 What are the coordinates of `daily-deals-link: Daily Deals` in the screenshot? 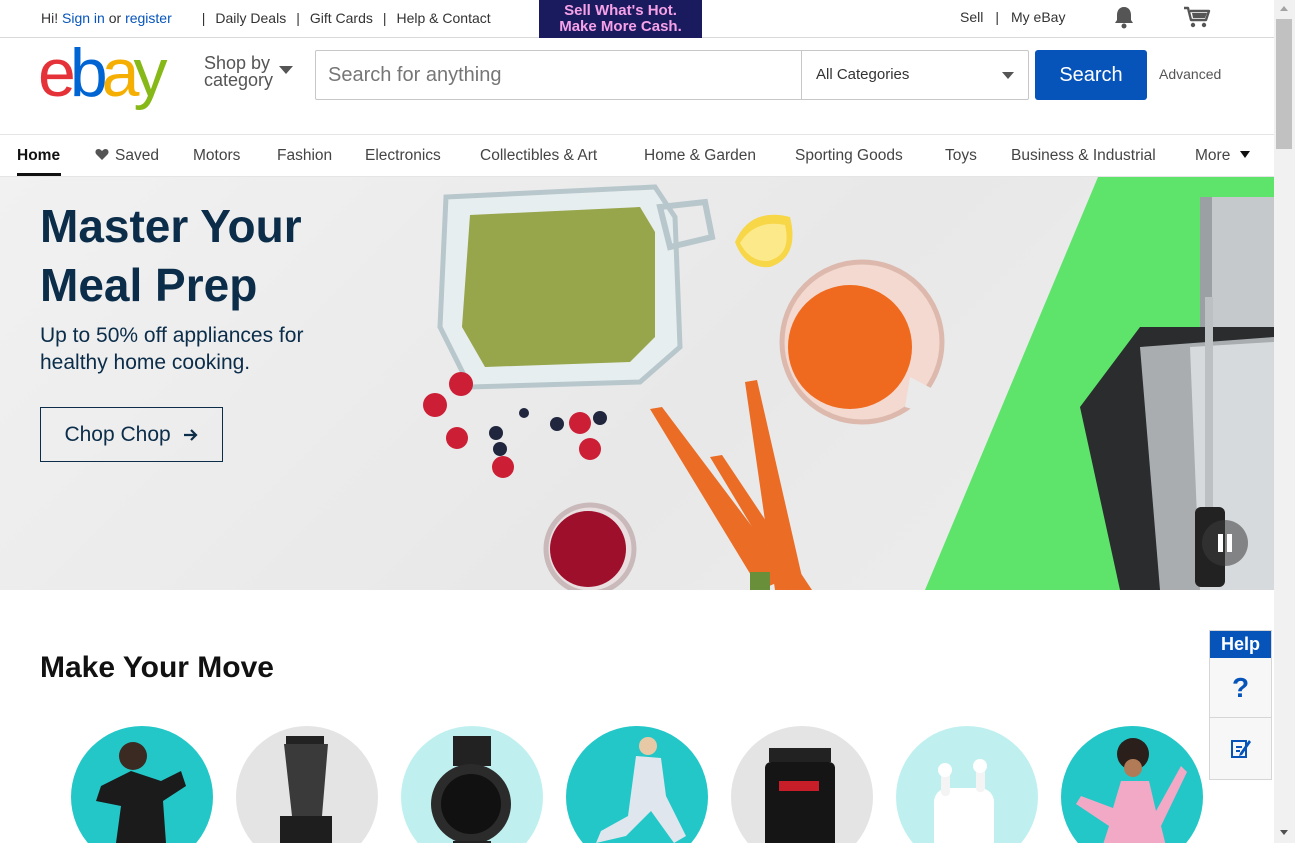 It's located at (250, 18).